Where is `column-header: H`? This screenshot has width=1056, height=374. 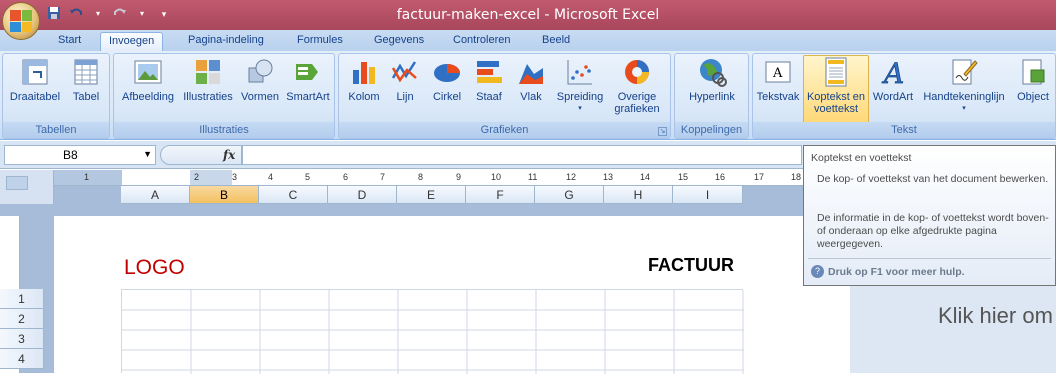
column-header: H is located at coordinates (638, 195).